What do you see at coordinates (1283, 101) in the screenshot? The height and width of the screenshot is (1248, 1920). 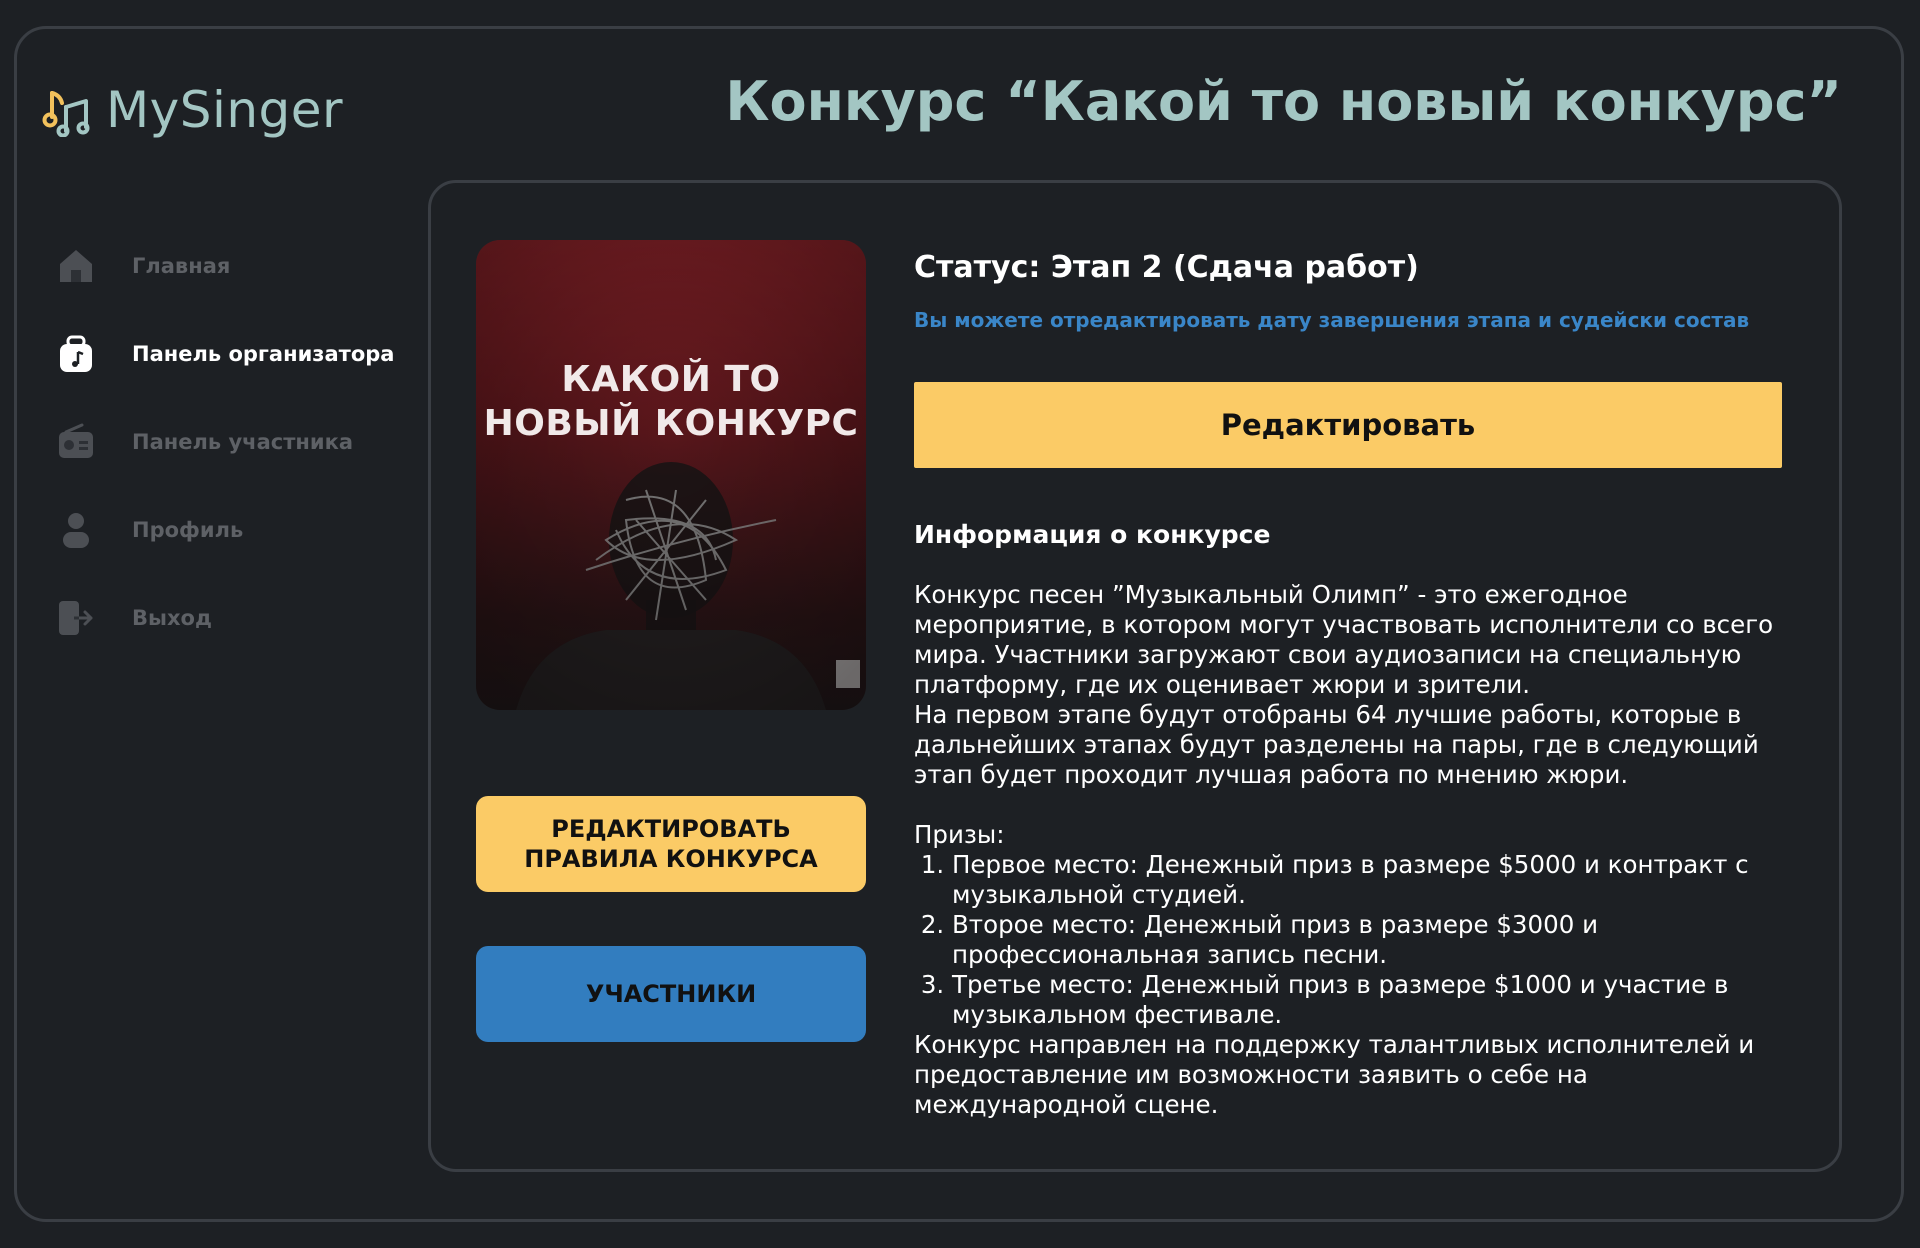 I see `page-title: Конкурс “Какой то новый конкурс”` at bounding box center [1283, 101].